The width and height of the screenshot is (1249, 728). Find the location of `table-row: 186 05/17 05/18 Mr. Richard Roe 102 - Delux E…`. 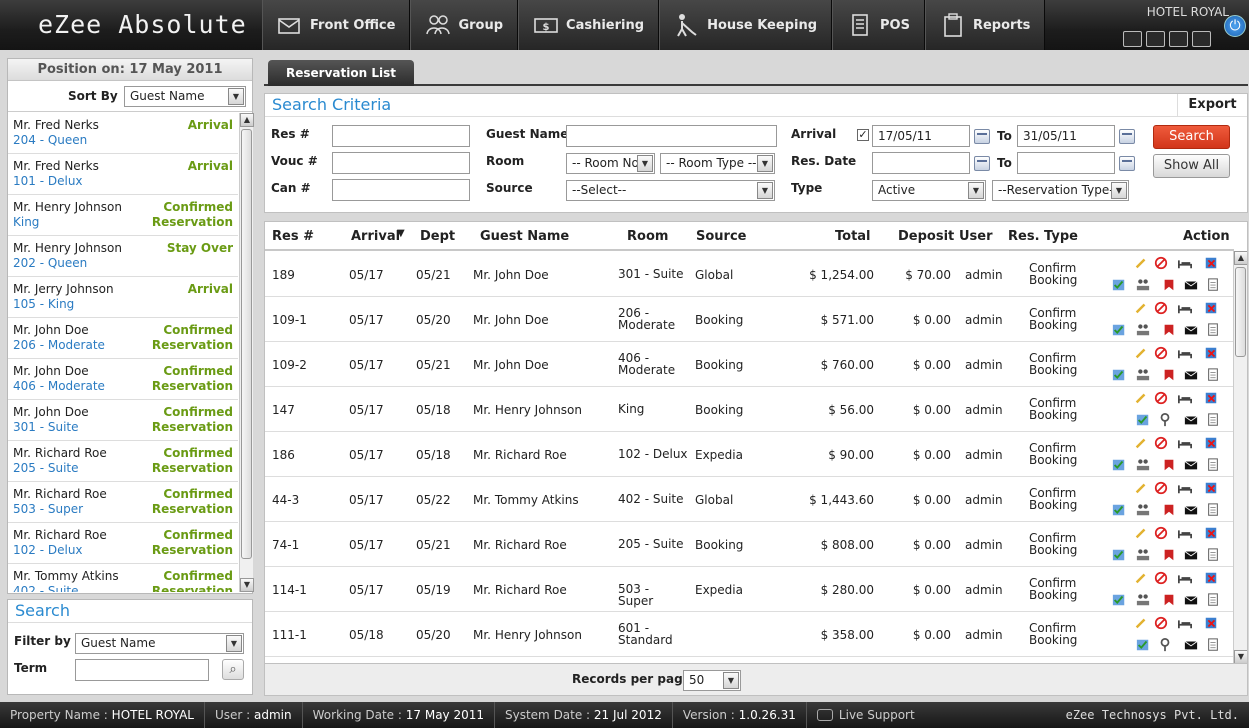

table-row: 186 05/17 05/18 Mr. Richard Roe 102 - Delux E… is located at coordinates (749, 454).